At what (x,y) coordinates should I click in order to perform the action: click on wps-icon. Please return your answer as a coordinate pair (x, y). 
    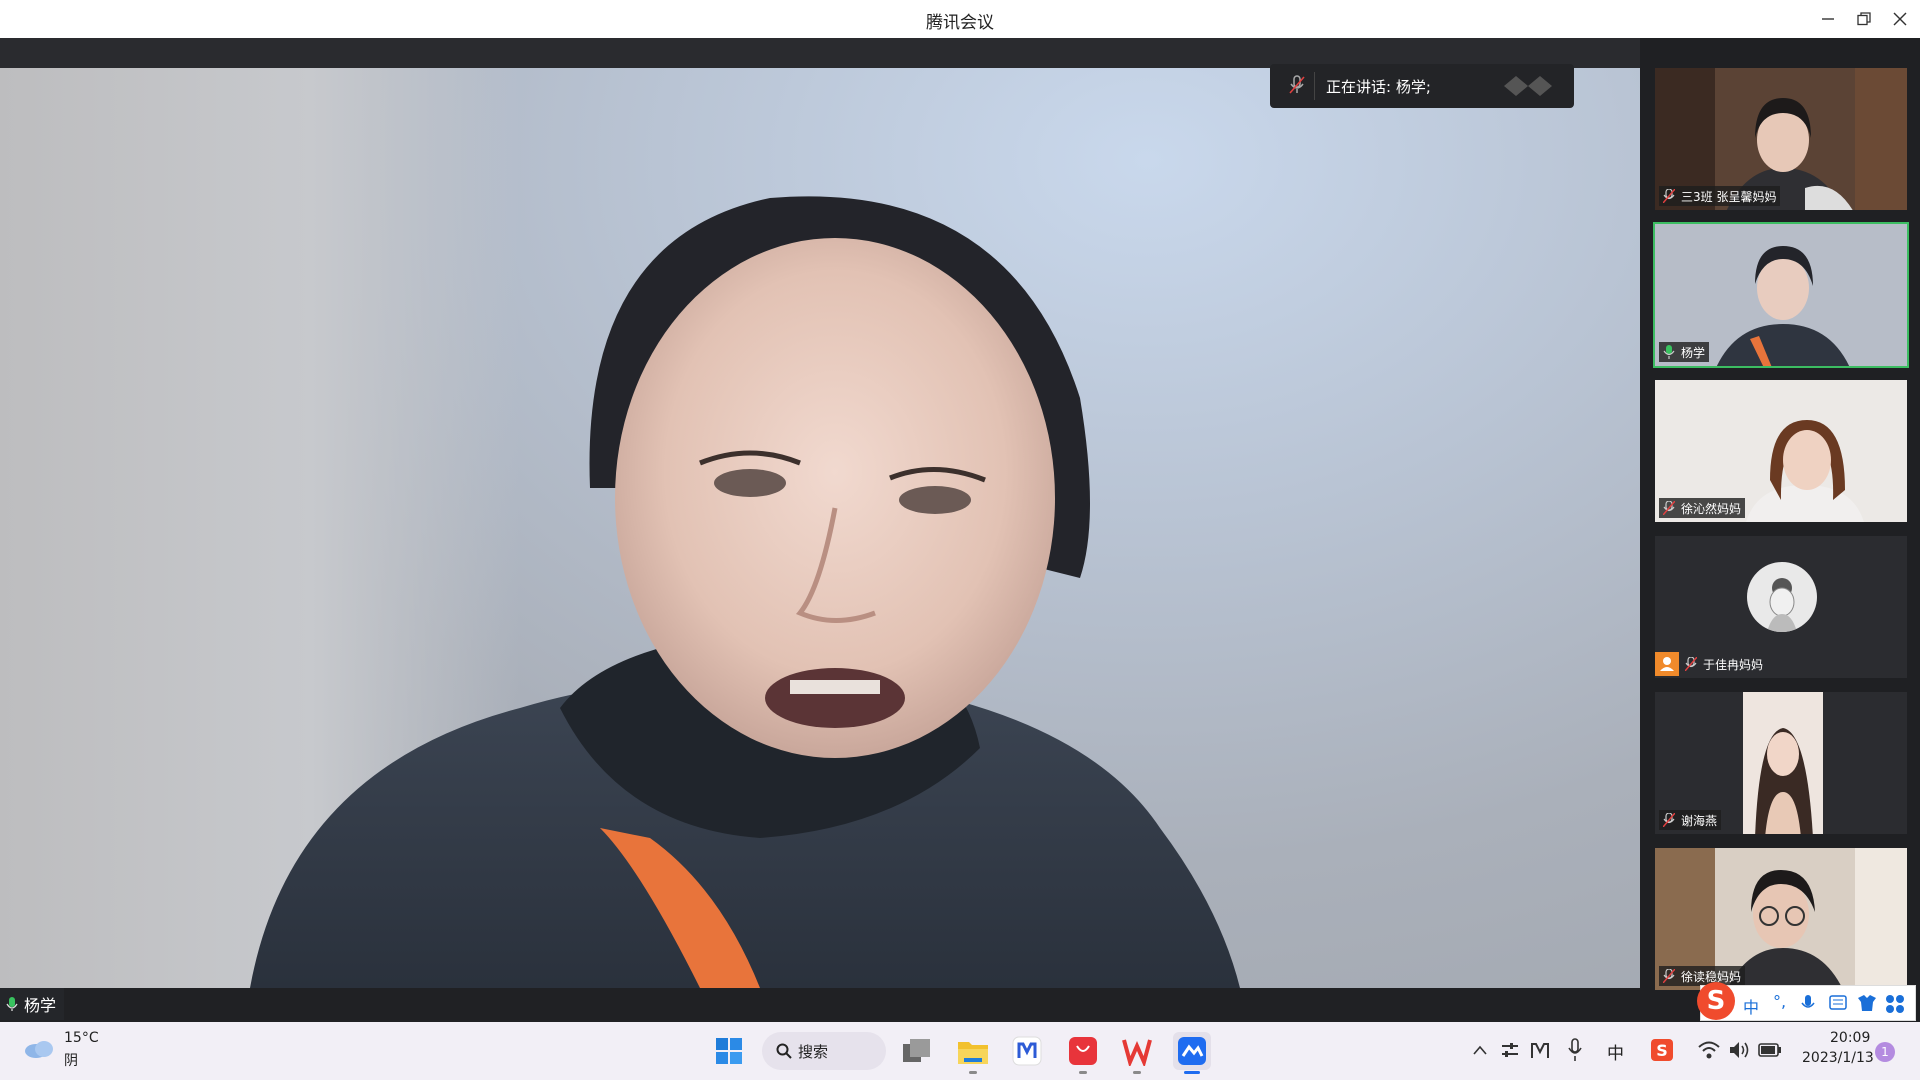
    Looking at the image, I should click on (1137, 1052).